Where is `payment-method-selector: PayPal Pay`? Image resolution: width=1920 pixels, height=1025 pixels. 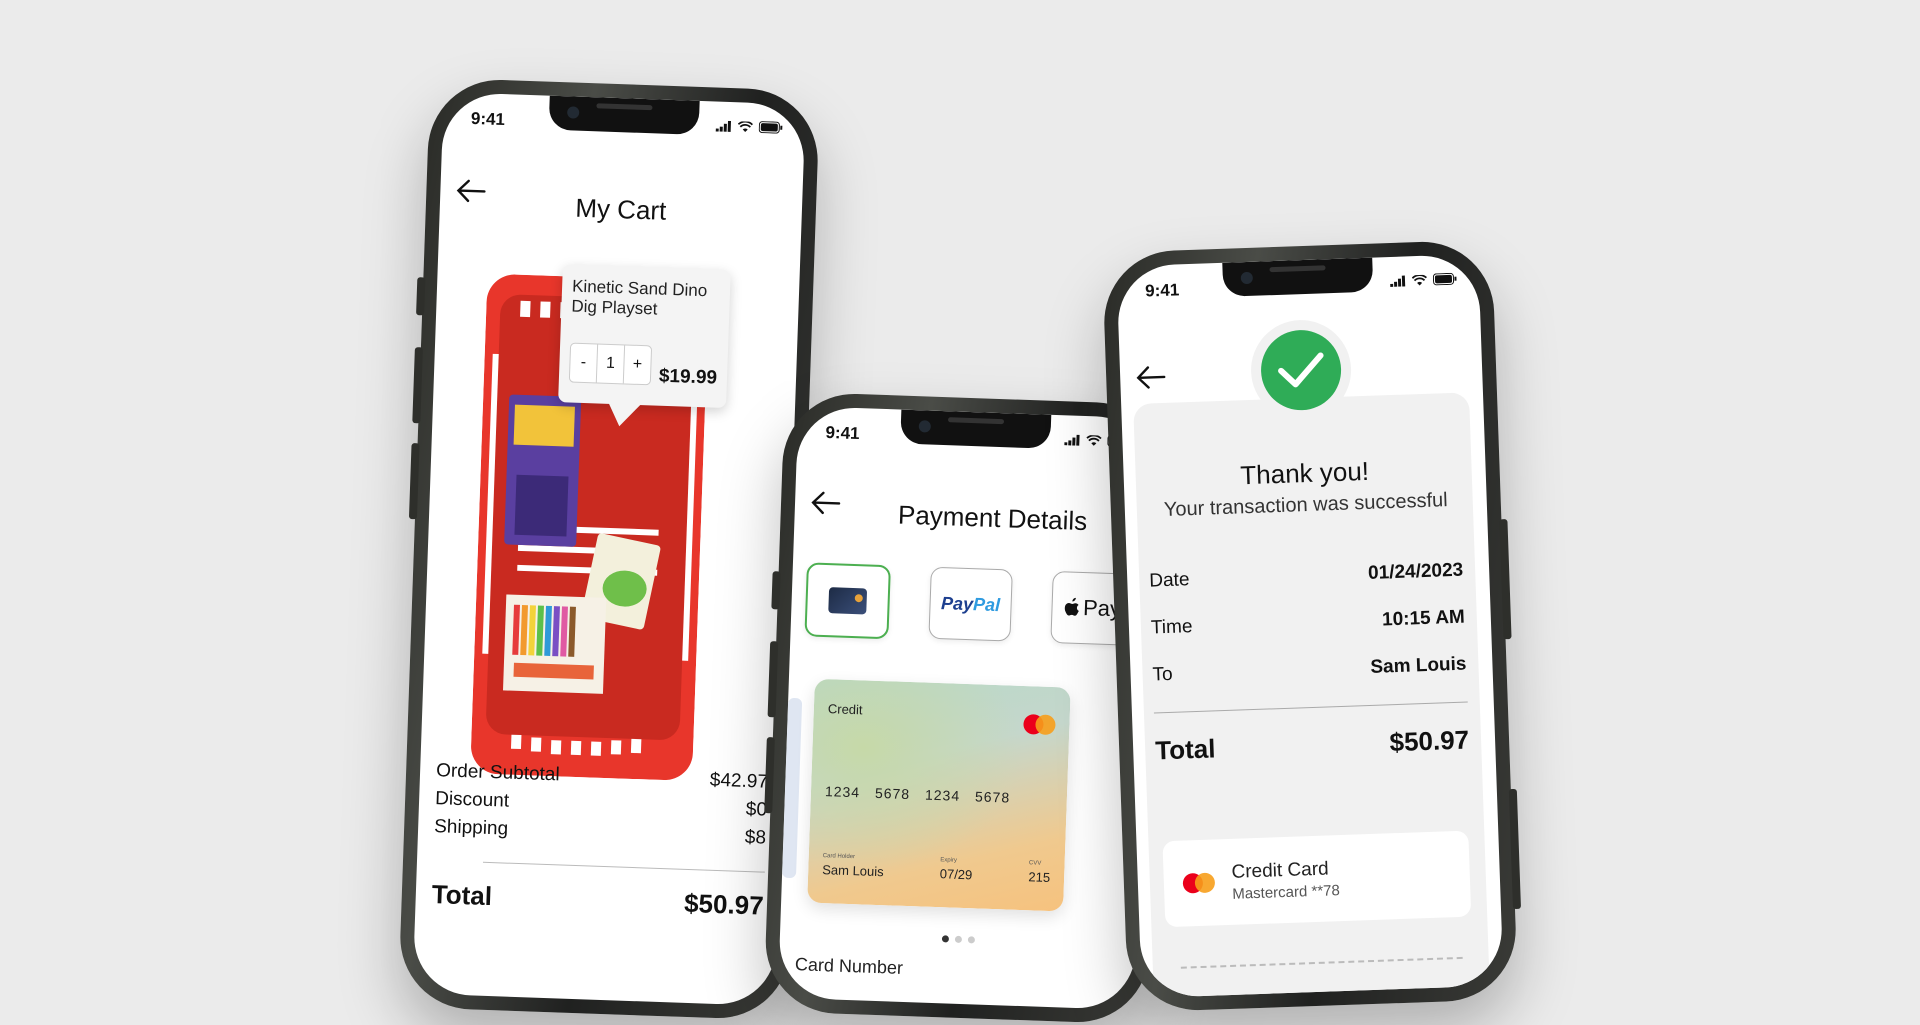
payment-method-selector: PayPal Pay is located at coordinates (969, 604).